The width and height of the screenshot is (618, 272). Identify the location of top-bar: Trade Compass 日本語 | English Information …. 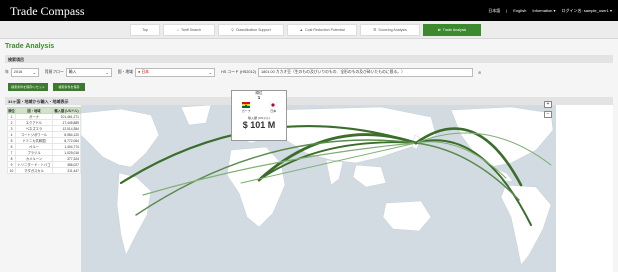
(309, 10).